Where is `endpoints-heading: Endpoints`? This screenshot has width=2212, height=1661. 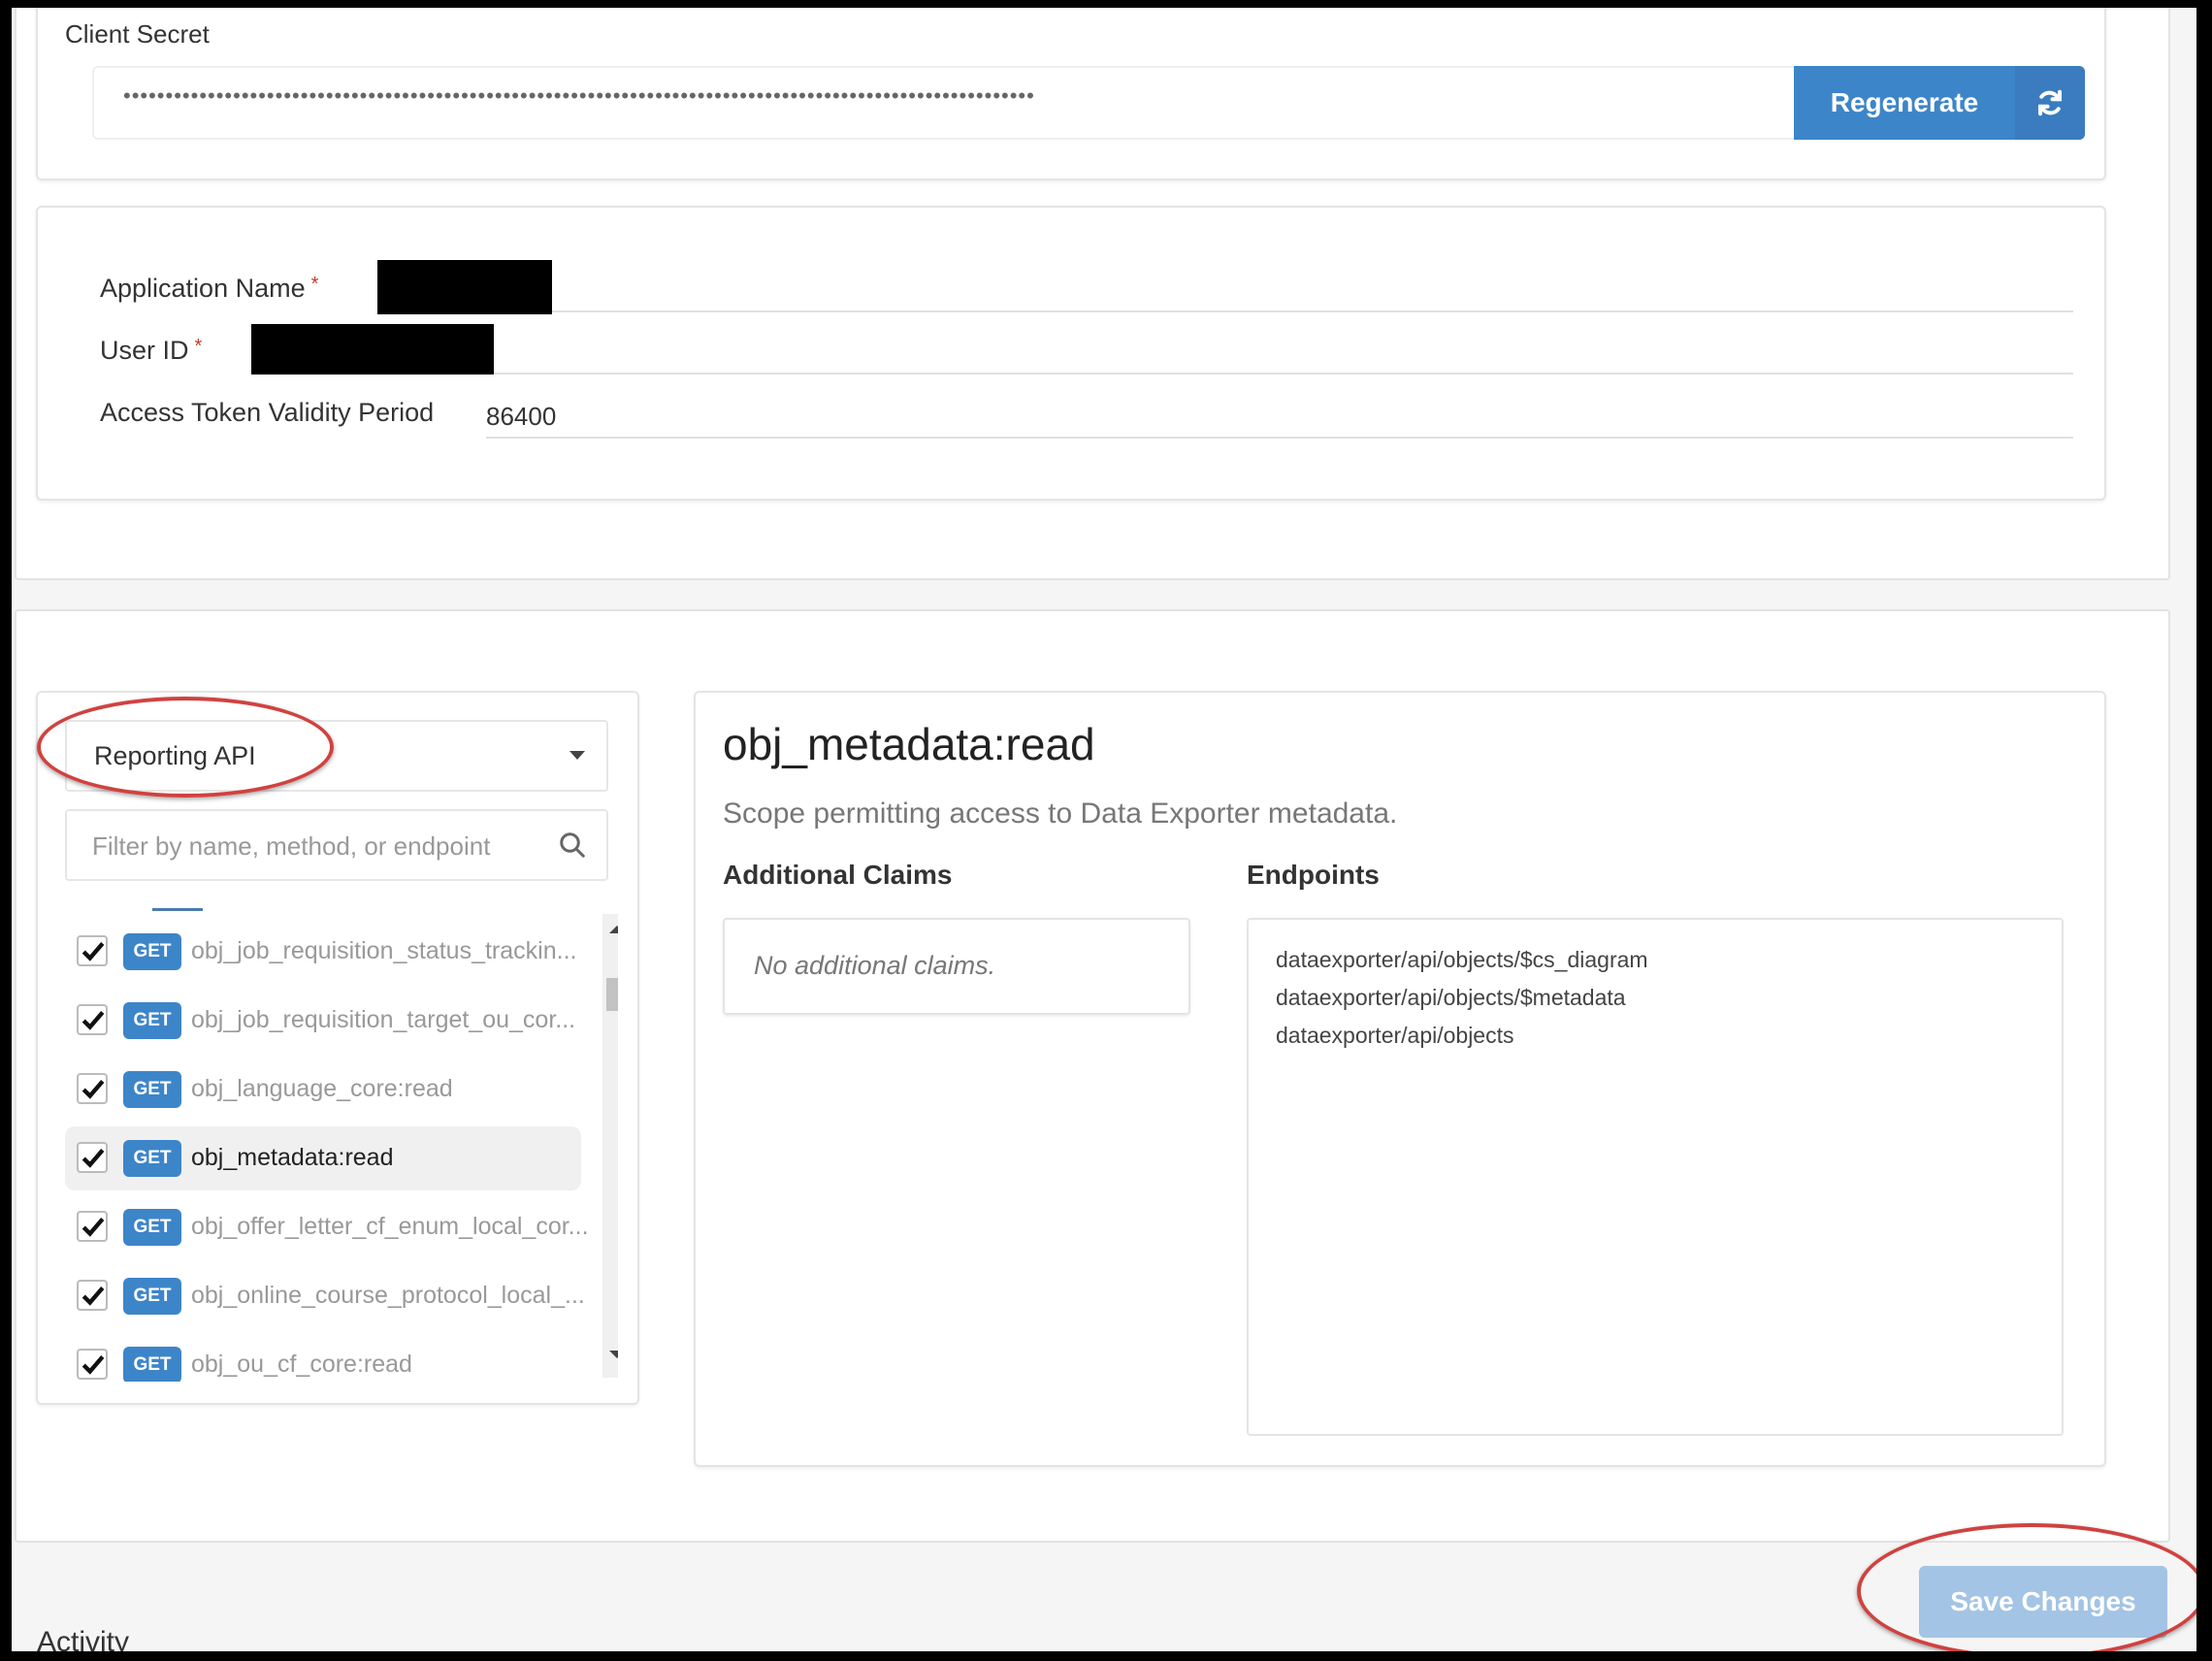 endpoints-heading: Endpoints is located at coordinates (1313, 875).